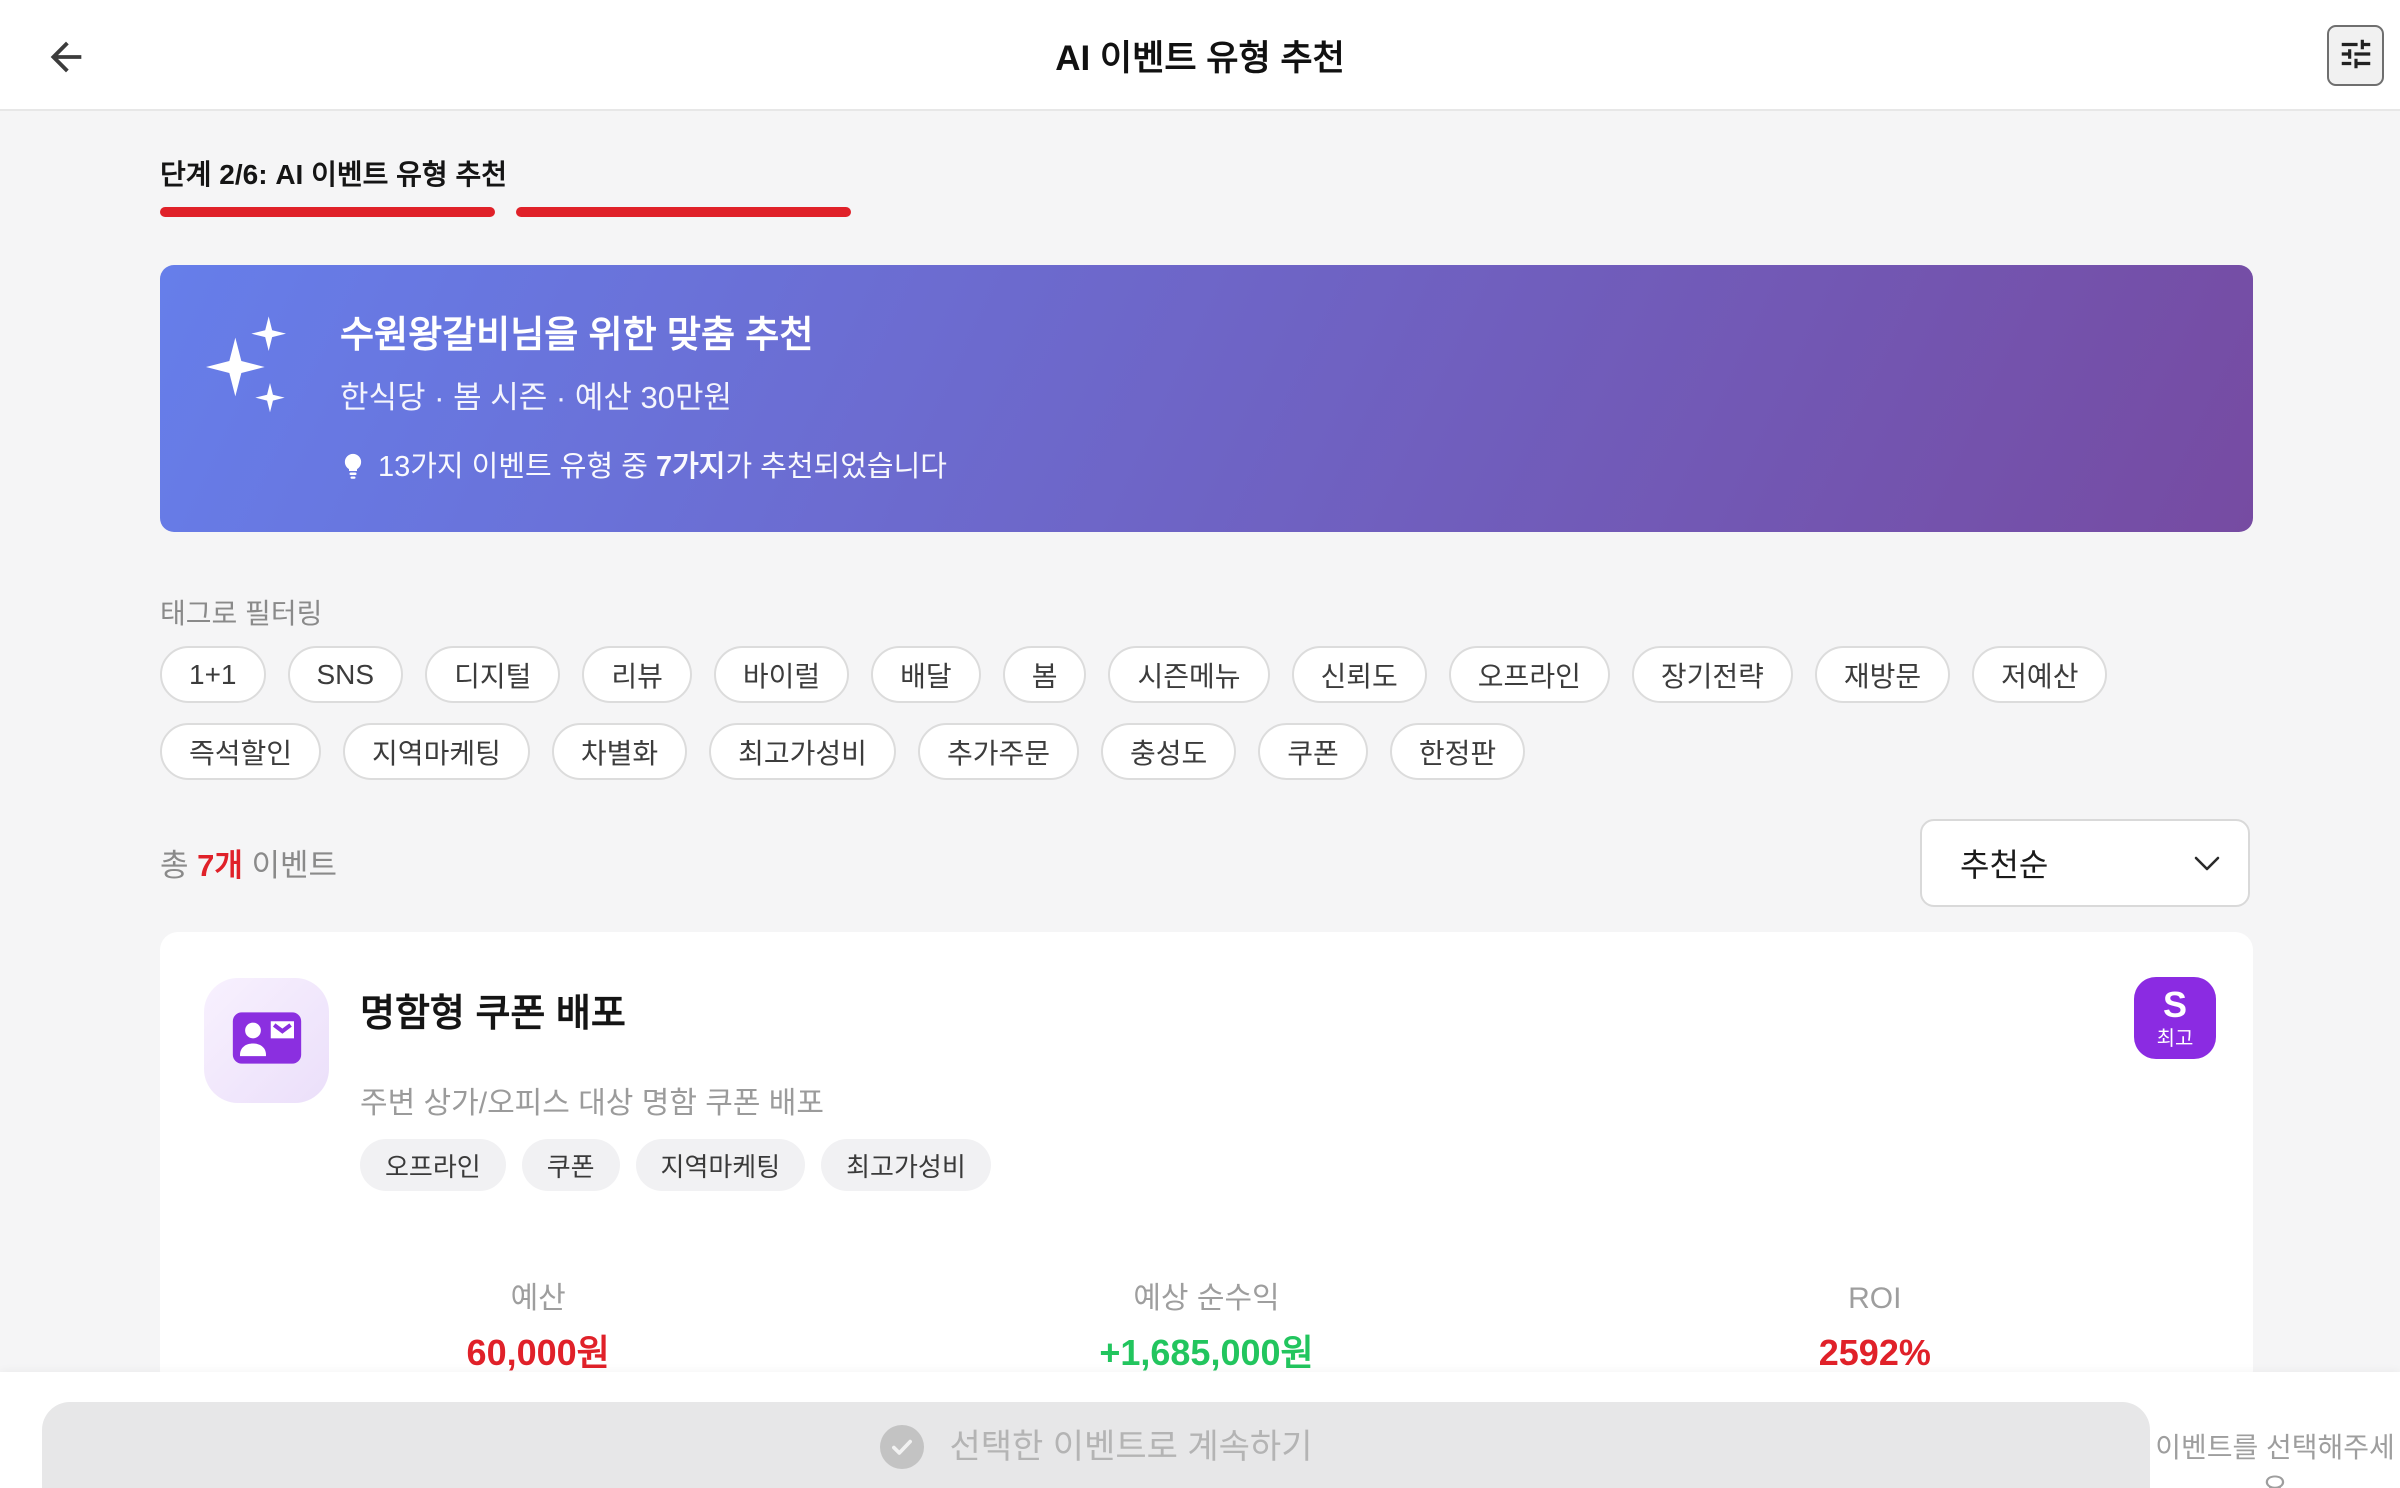 This screenshot has width=2400, height=1488. Describe the element at coordinates (1529, 674) in the screenshot. I see `filter-tag-chip: 오프라인` at that location.